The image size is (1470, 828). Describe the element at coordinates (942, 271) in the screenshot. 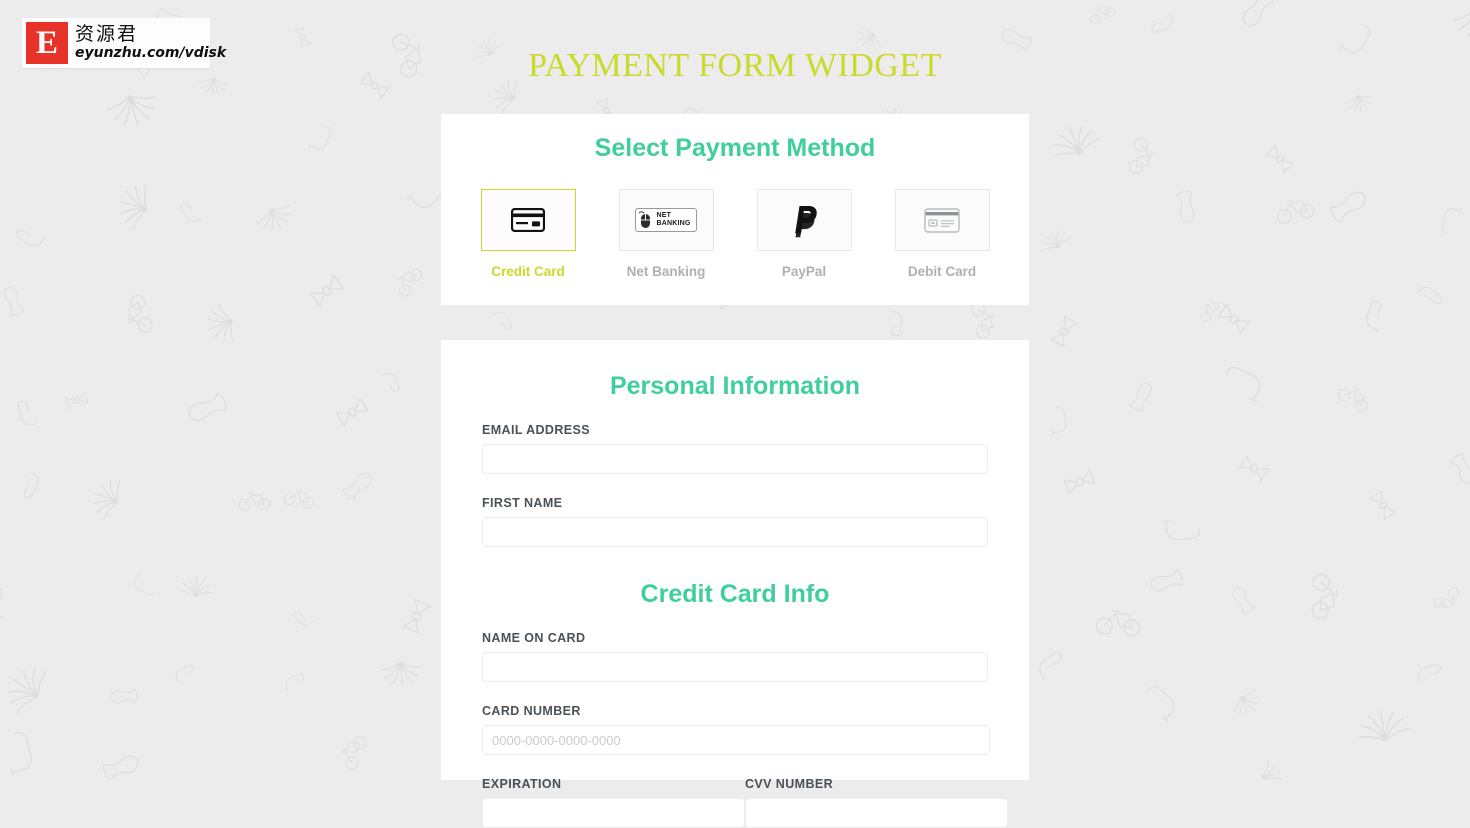

I see `payment-method-label: Debit Card` at that location.